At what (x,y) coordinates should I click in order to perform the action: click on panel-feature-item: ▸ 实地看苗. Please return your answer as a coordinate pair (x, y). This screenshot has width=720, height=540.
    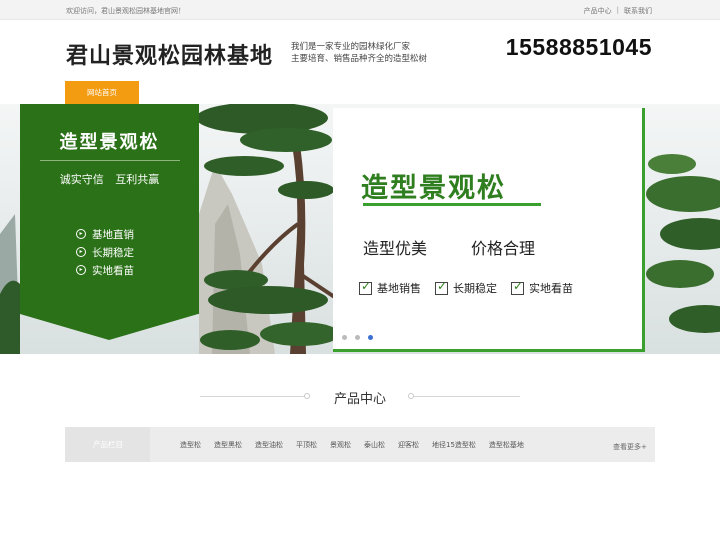
    Looking at the image, I should click on (105, 270).